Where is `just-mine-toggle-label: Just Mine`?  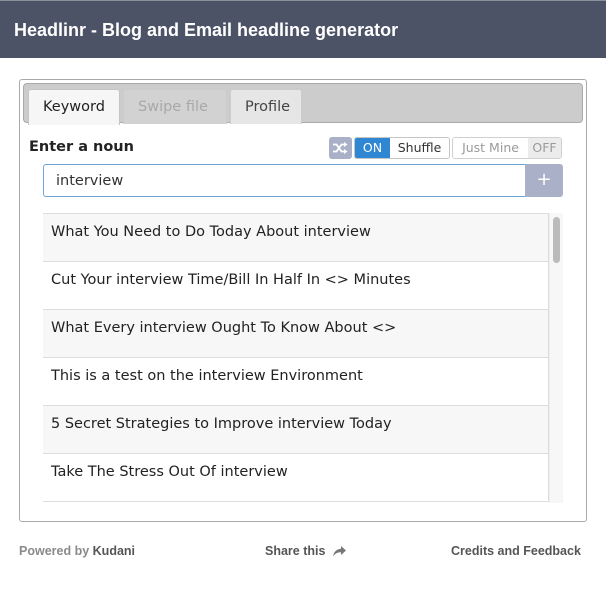
just-mine-toggle-label: Just Mine is located at coordinates (490, 148).